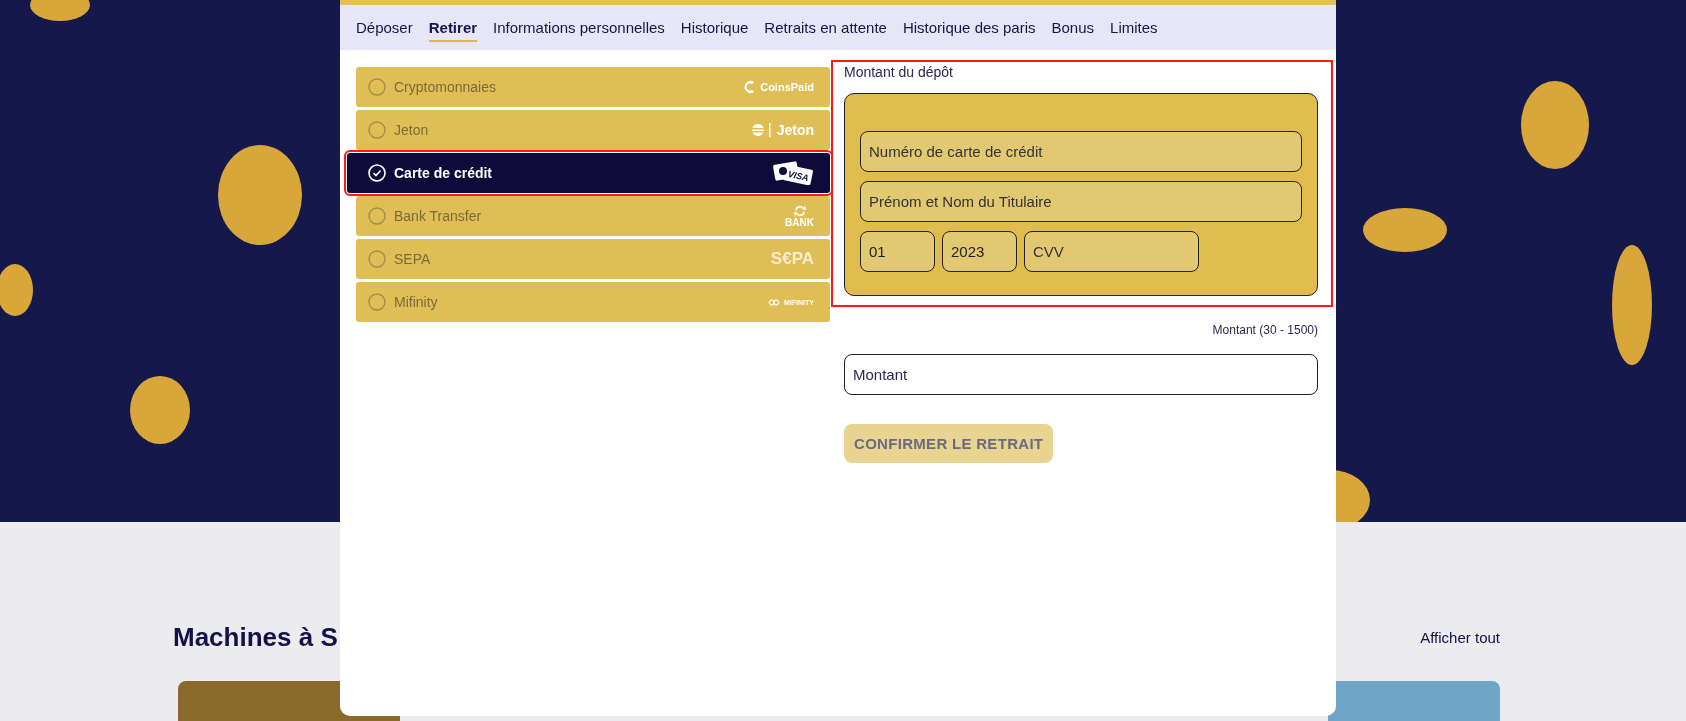 This screenshot has height=721, width=1686. Describe the element at coordinates (979, 251) in the screenshot. I see `expiry-year-field: 2023` at that location.